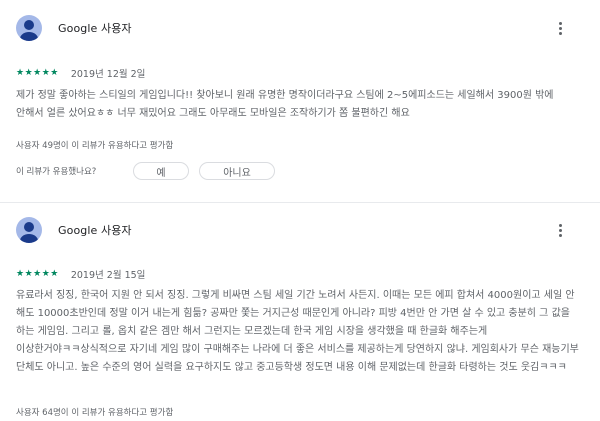 The width and height of the screenshot is (600, 421). What do you see at coordinates (237, 171) in the screenshot?
I see `helpful-no-button: 아니요` at bounding box center [237, 171].